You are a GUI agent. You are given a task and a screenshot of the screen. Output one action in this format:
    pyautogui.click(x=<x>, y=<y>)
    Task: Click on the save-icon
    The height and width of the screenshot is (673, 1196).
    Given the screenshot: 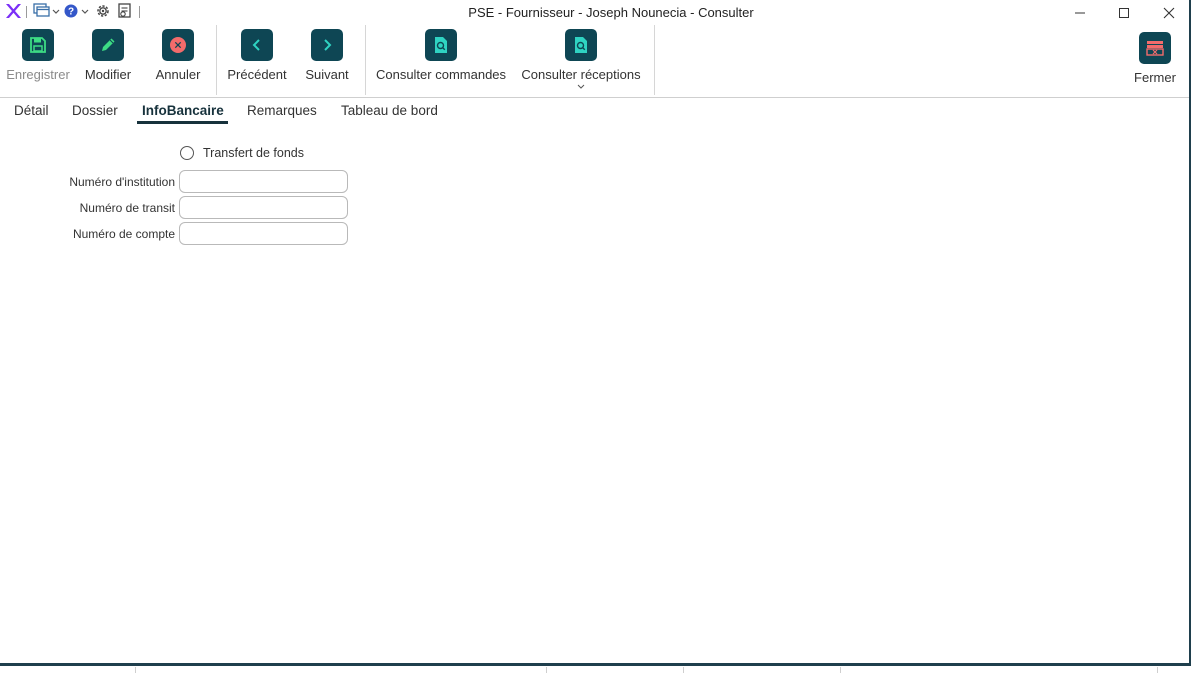 What is the action you would take?
    pyautogui.click(x=38, y=45)
    